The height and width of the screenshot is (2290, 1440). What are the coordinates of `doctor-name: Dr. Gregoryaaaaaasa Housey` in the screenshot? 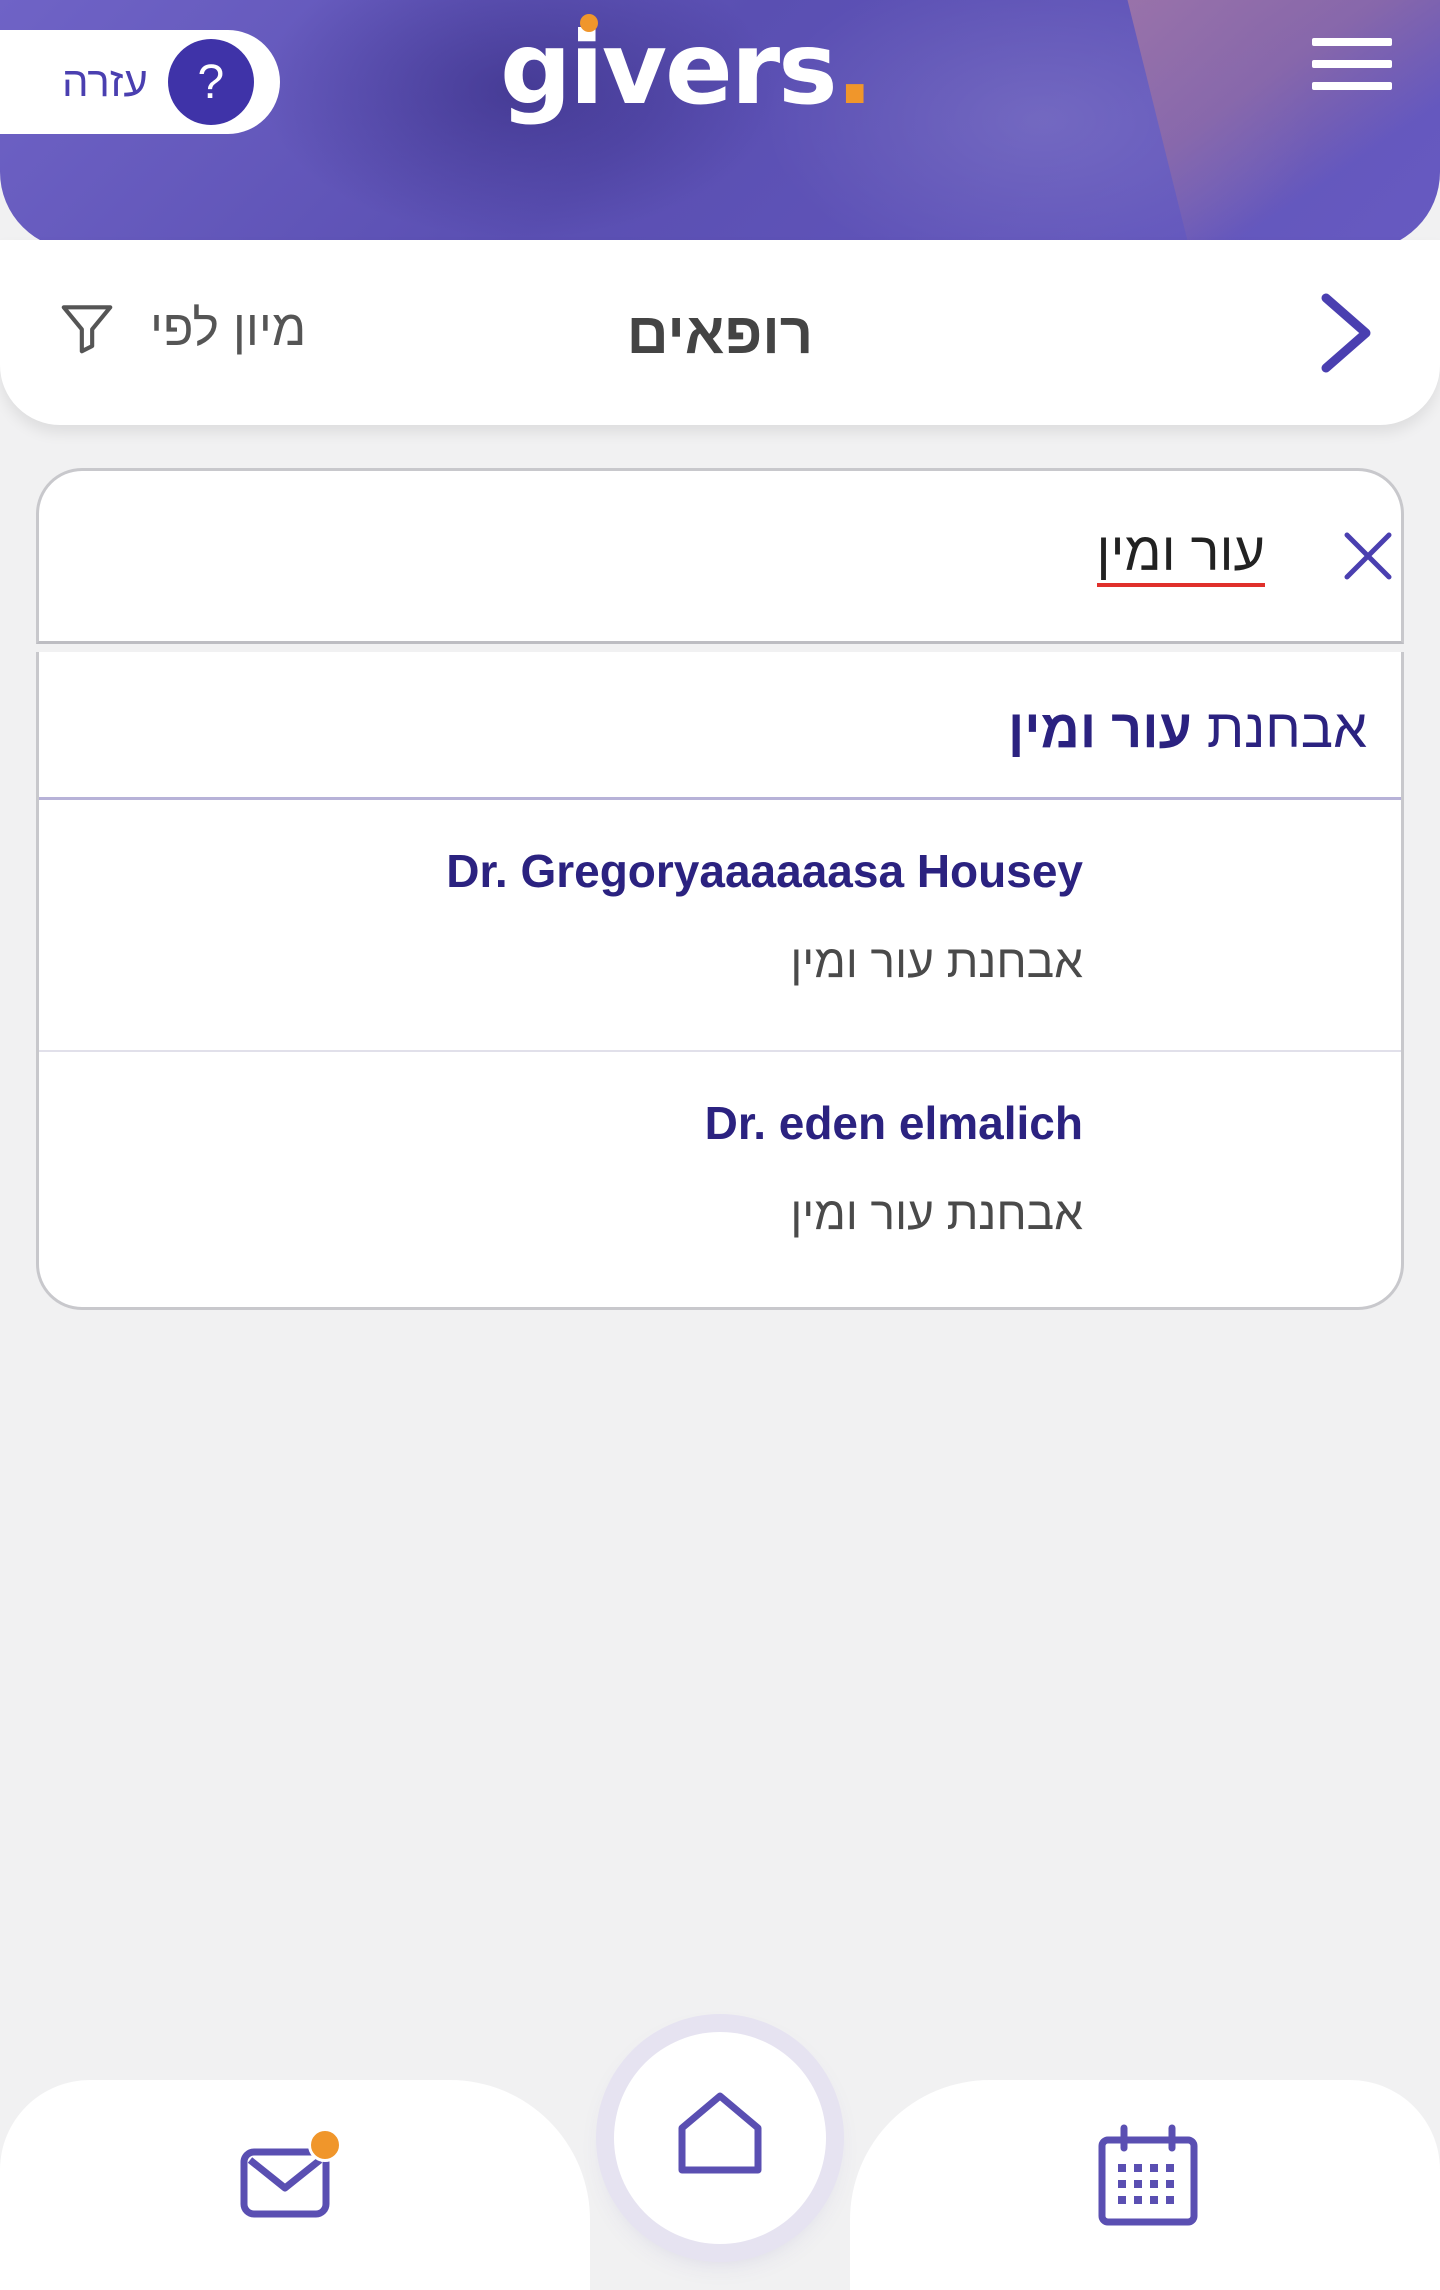 It's located at (764, 871).